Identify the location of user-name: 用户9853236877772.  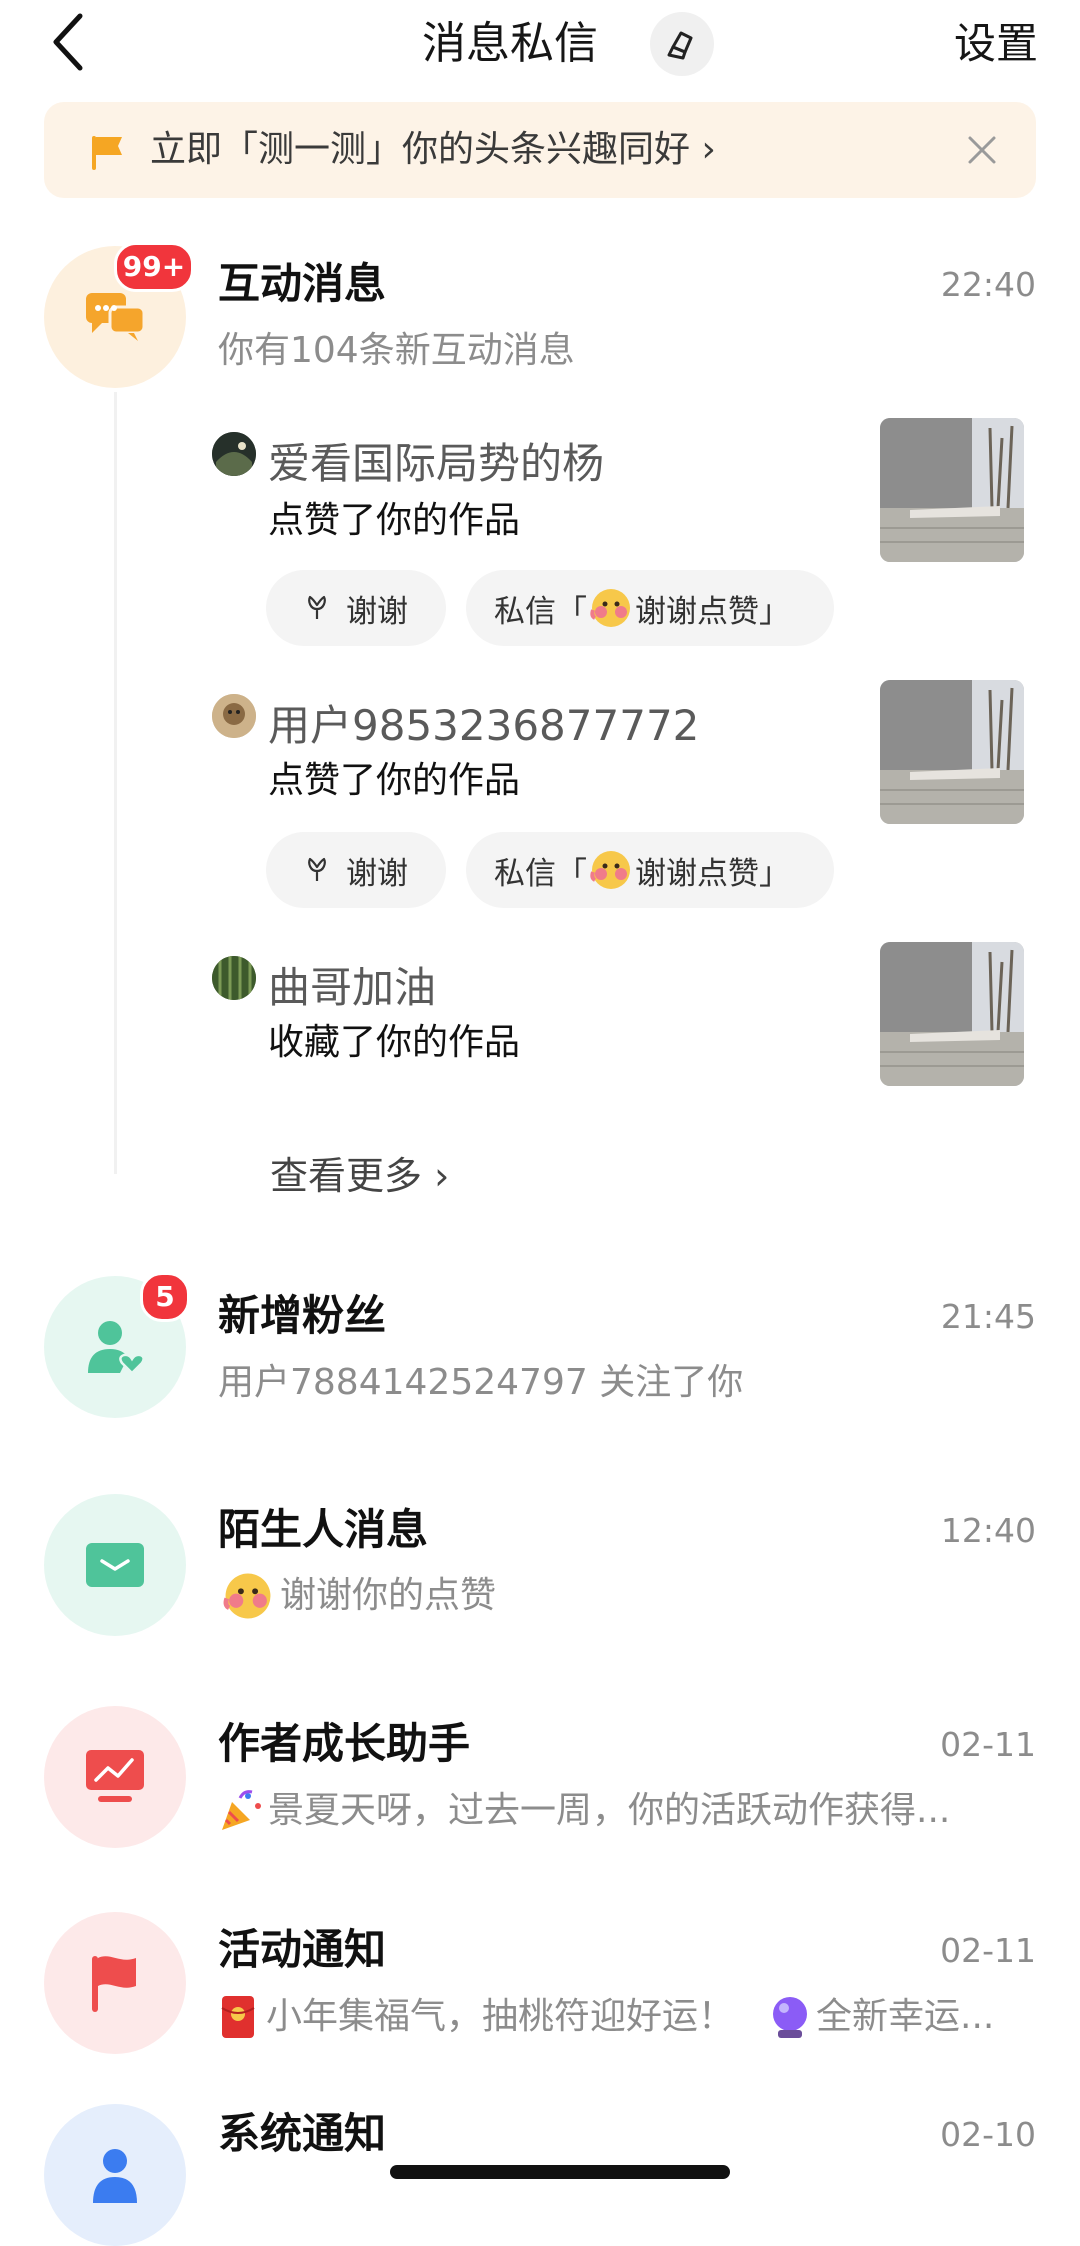
(483, 726).